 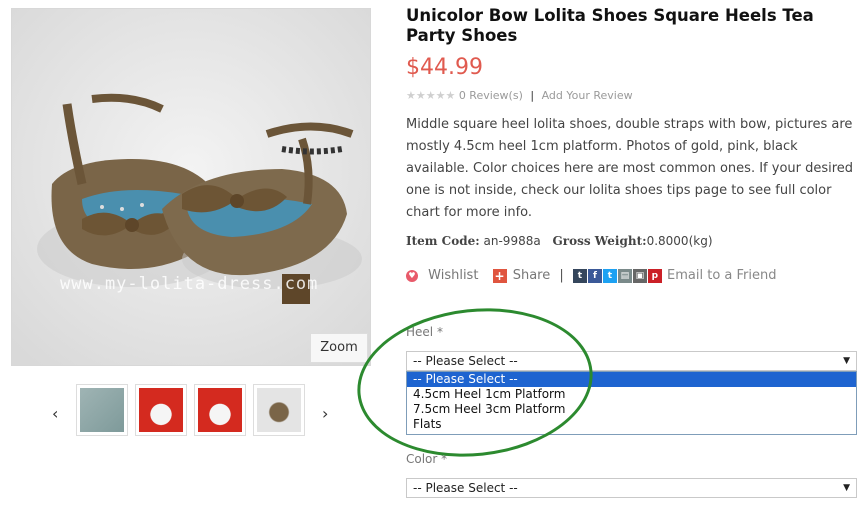 What do you see at coordinates (594, 275) in the screenshot?
I see `facebook-icon: f` at bounding box center [594, 275].